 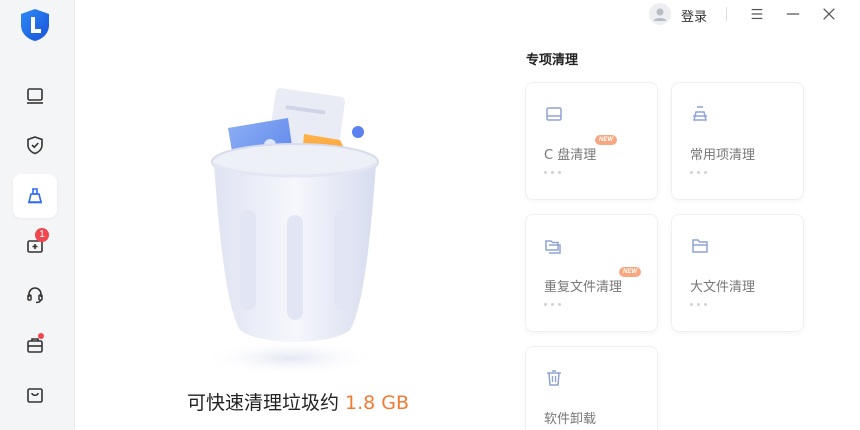 I want to click on shopping-bag-icon, so click(x=35, y=395).